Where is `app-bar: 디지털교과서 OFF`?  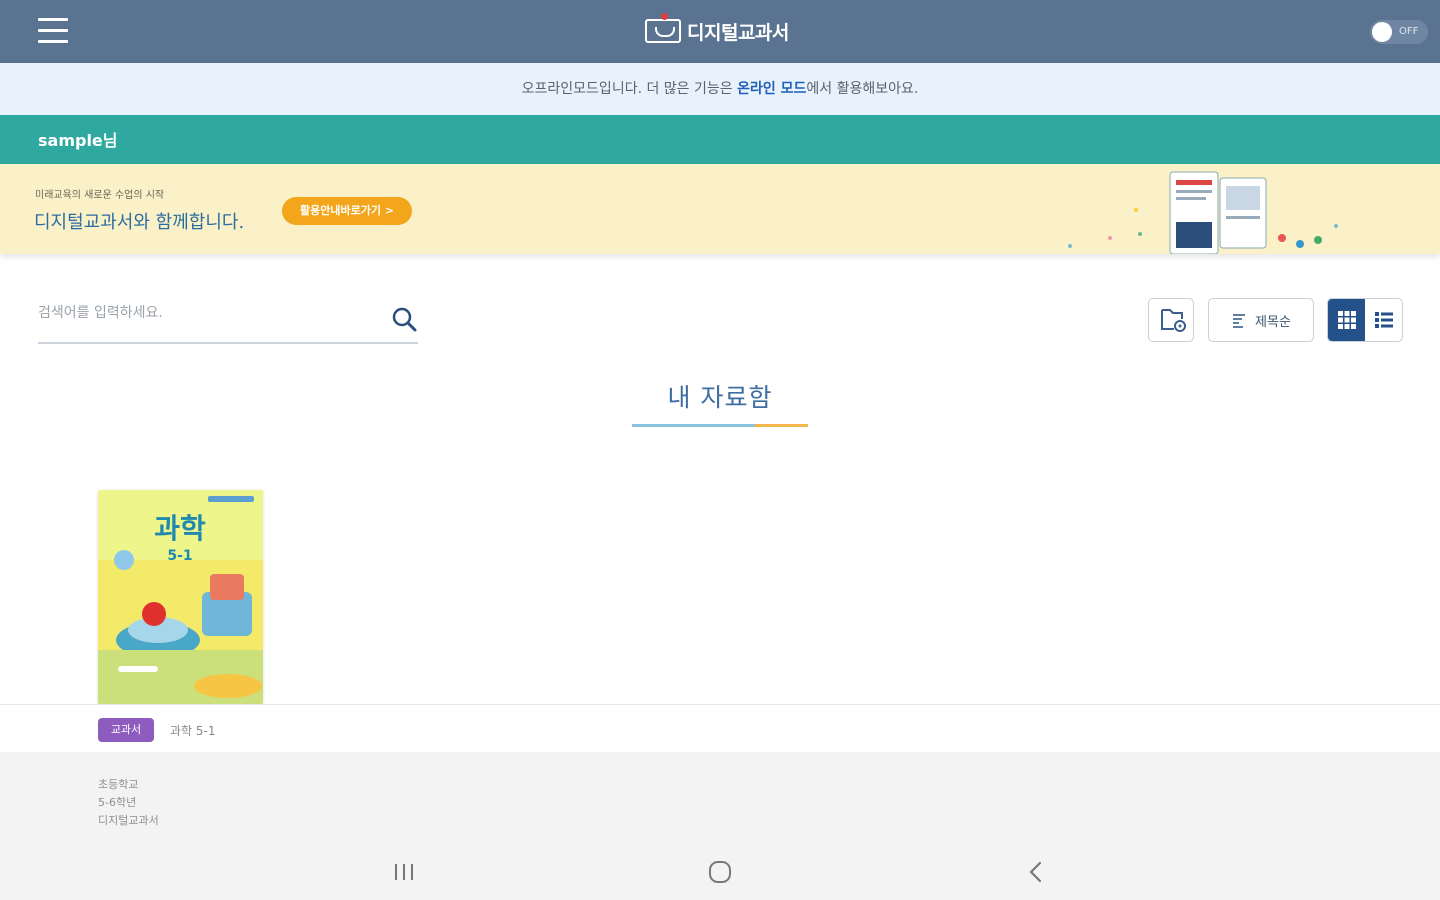
app-bar: 디지털교과서 OFF is located at coordinates (720, 31).